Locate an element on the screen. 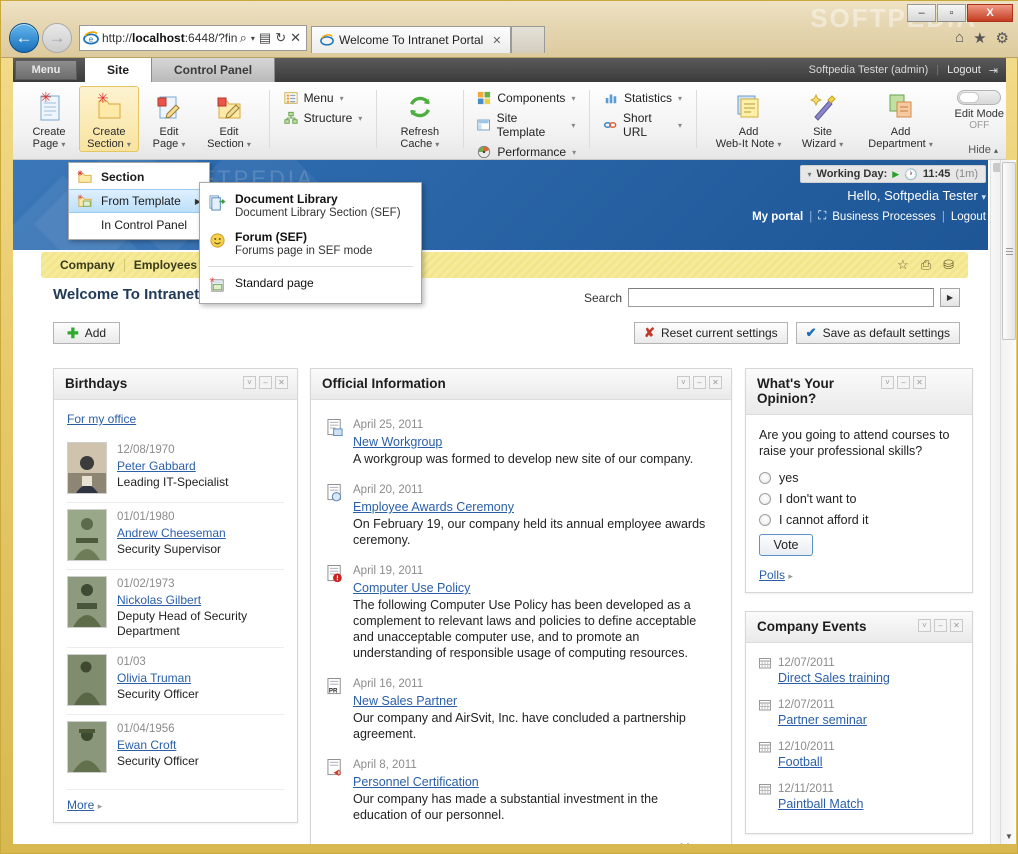  event-title-link: Partner seminar is located at coordinates (822, 720).